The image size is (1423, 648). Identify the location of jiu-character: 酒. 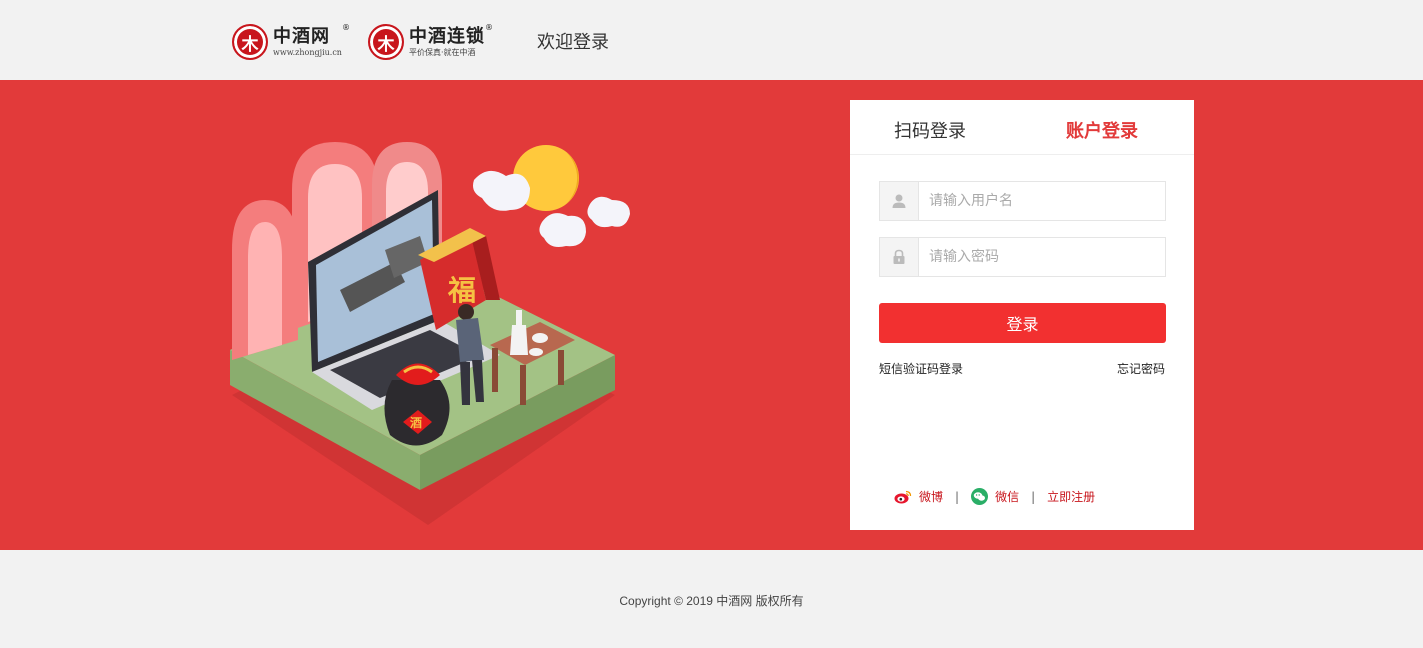
(416, 423).